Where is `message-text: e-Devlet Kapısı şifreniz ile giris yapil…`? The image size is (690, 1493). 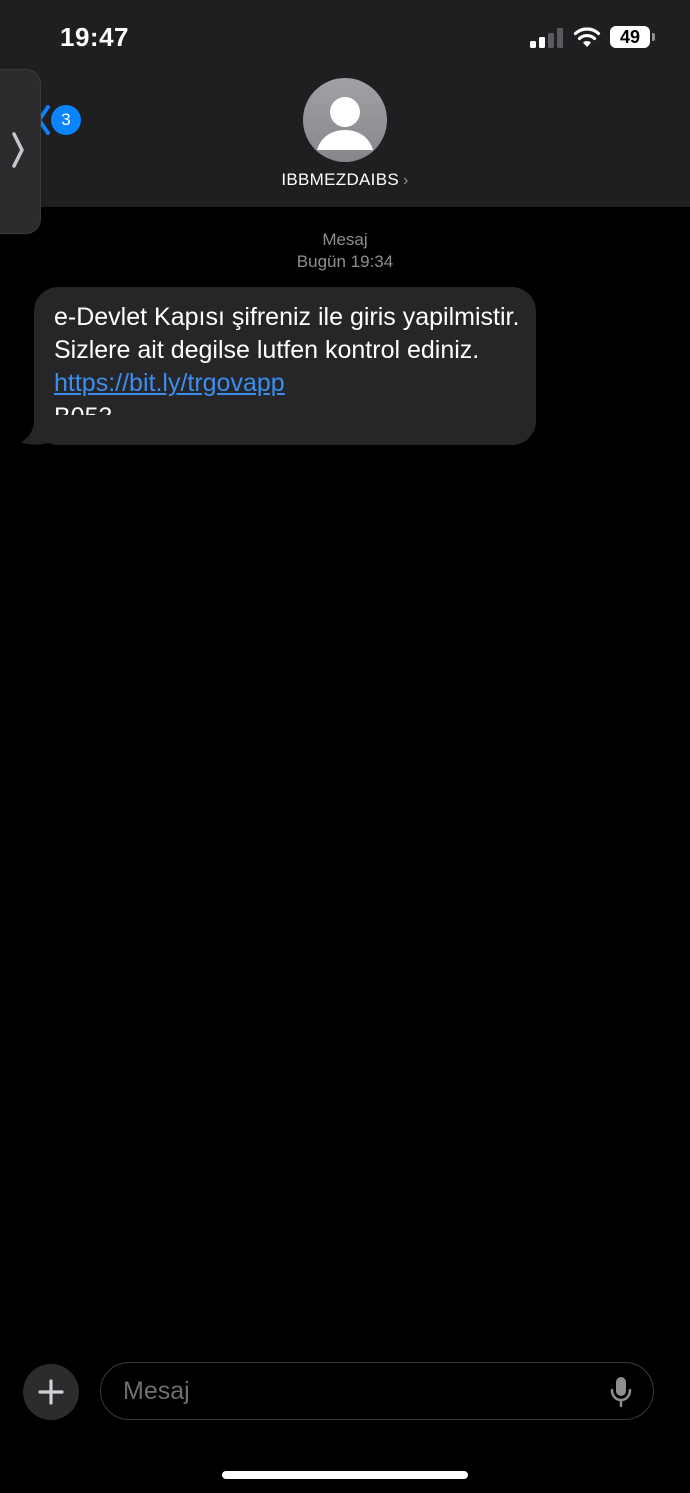
message-text: e-Devlet Kapısı şifreniz ile giris yapil… is located at coordinates (289, 350).